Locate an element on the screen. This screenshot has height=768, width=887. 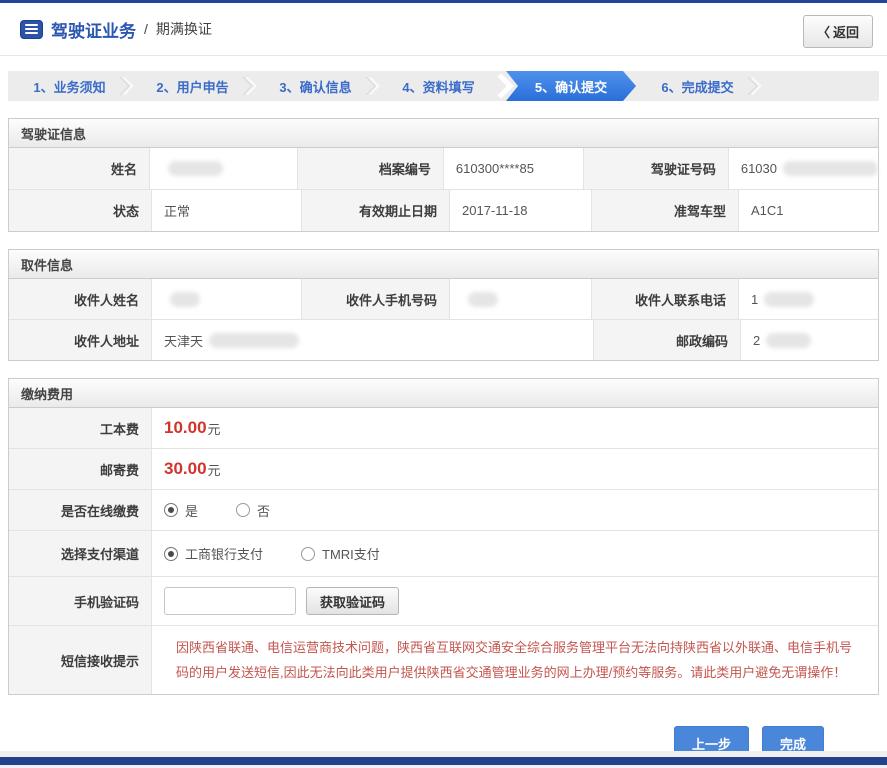
expiry-label: 有效期止日期 is located at coordinates (375, 210).